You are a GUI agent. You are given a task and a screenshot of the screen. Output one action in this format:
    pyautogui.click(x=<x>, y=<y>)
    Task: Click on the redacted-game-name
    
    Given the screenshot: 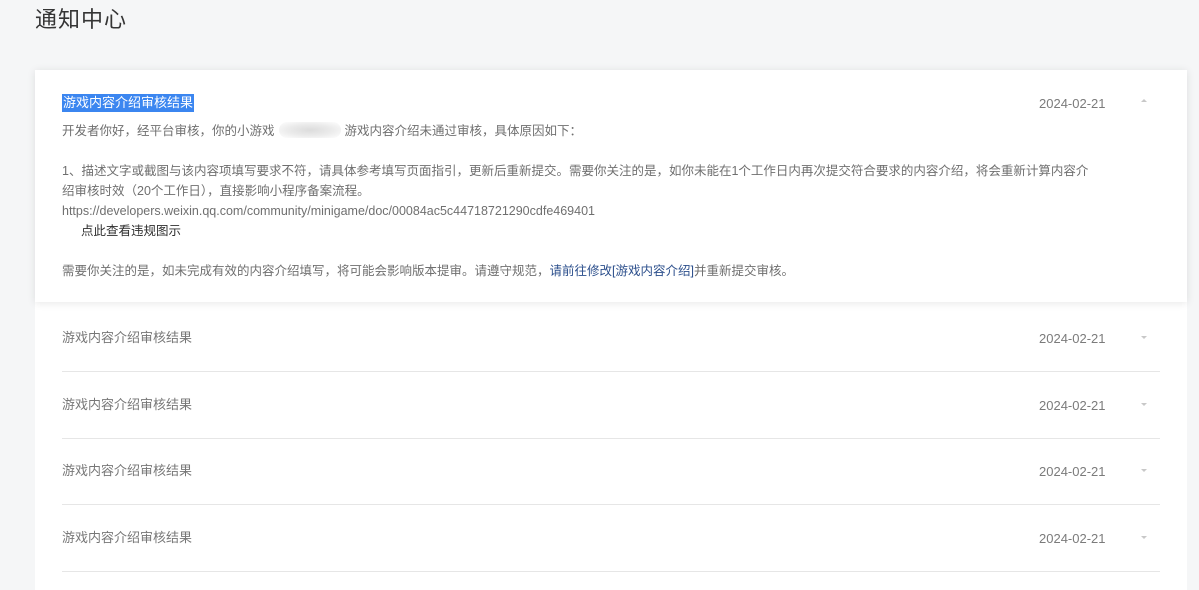 What is the action you would take?
    pyautogui.click(x=309, y=130)
    